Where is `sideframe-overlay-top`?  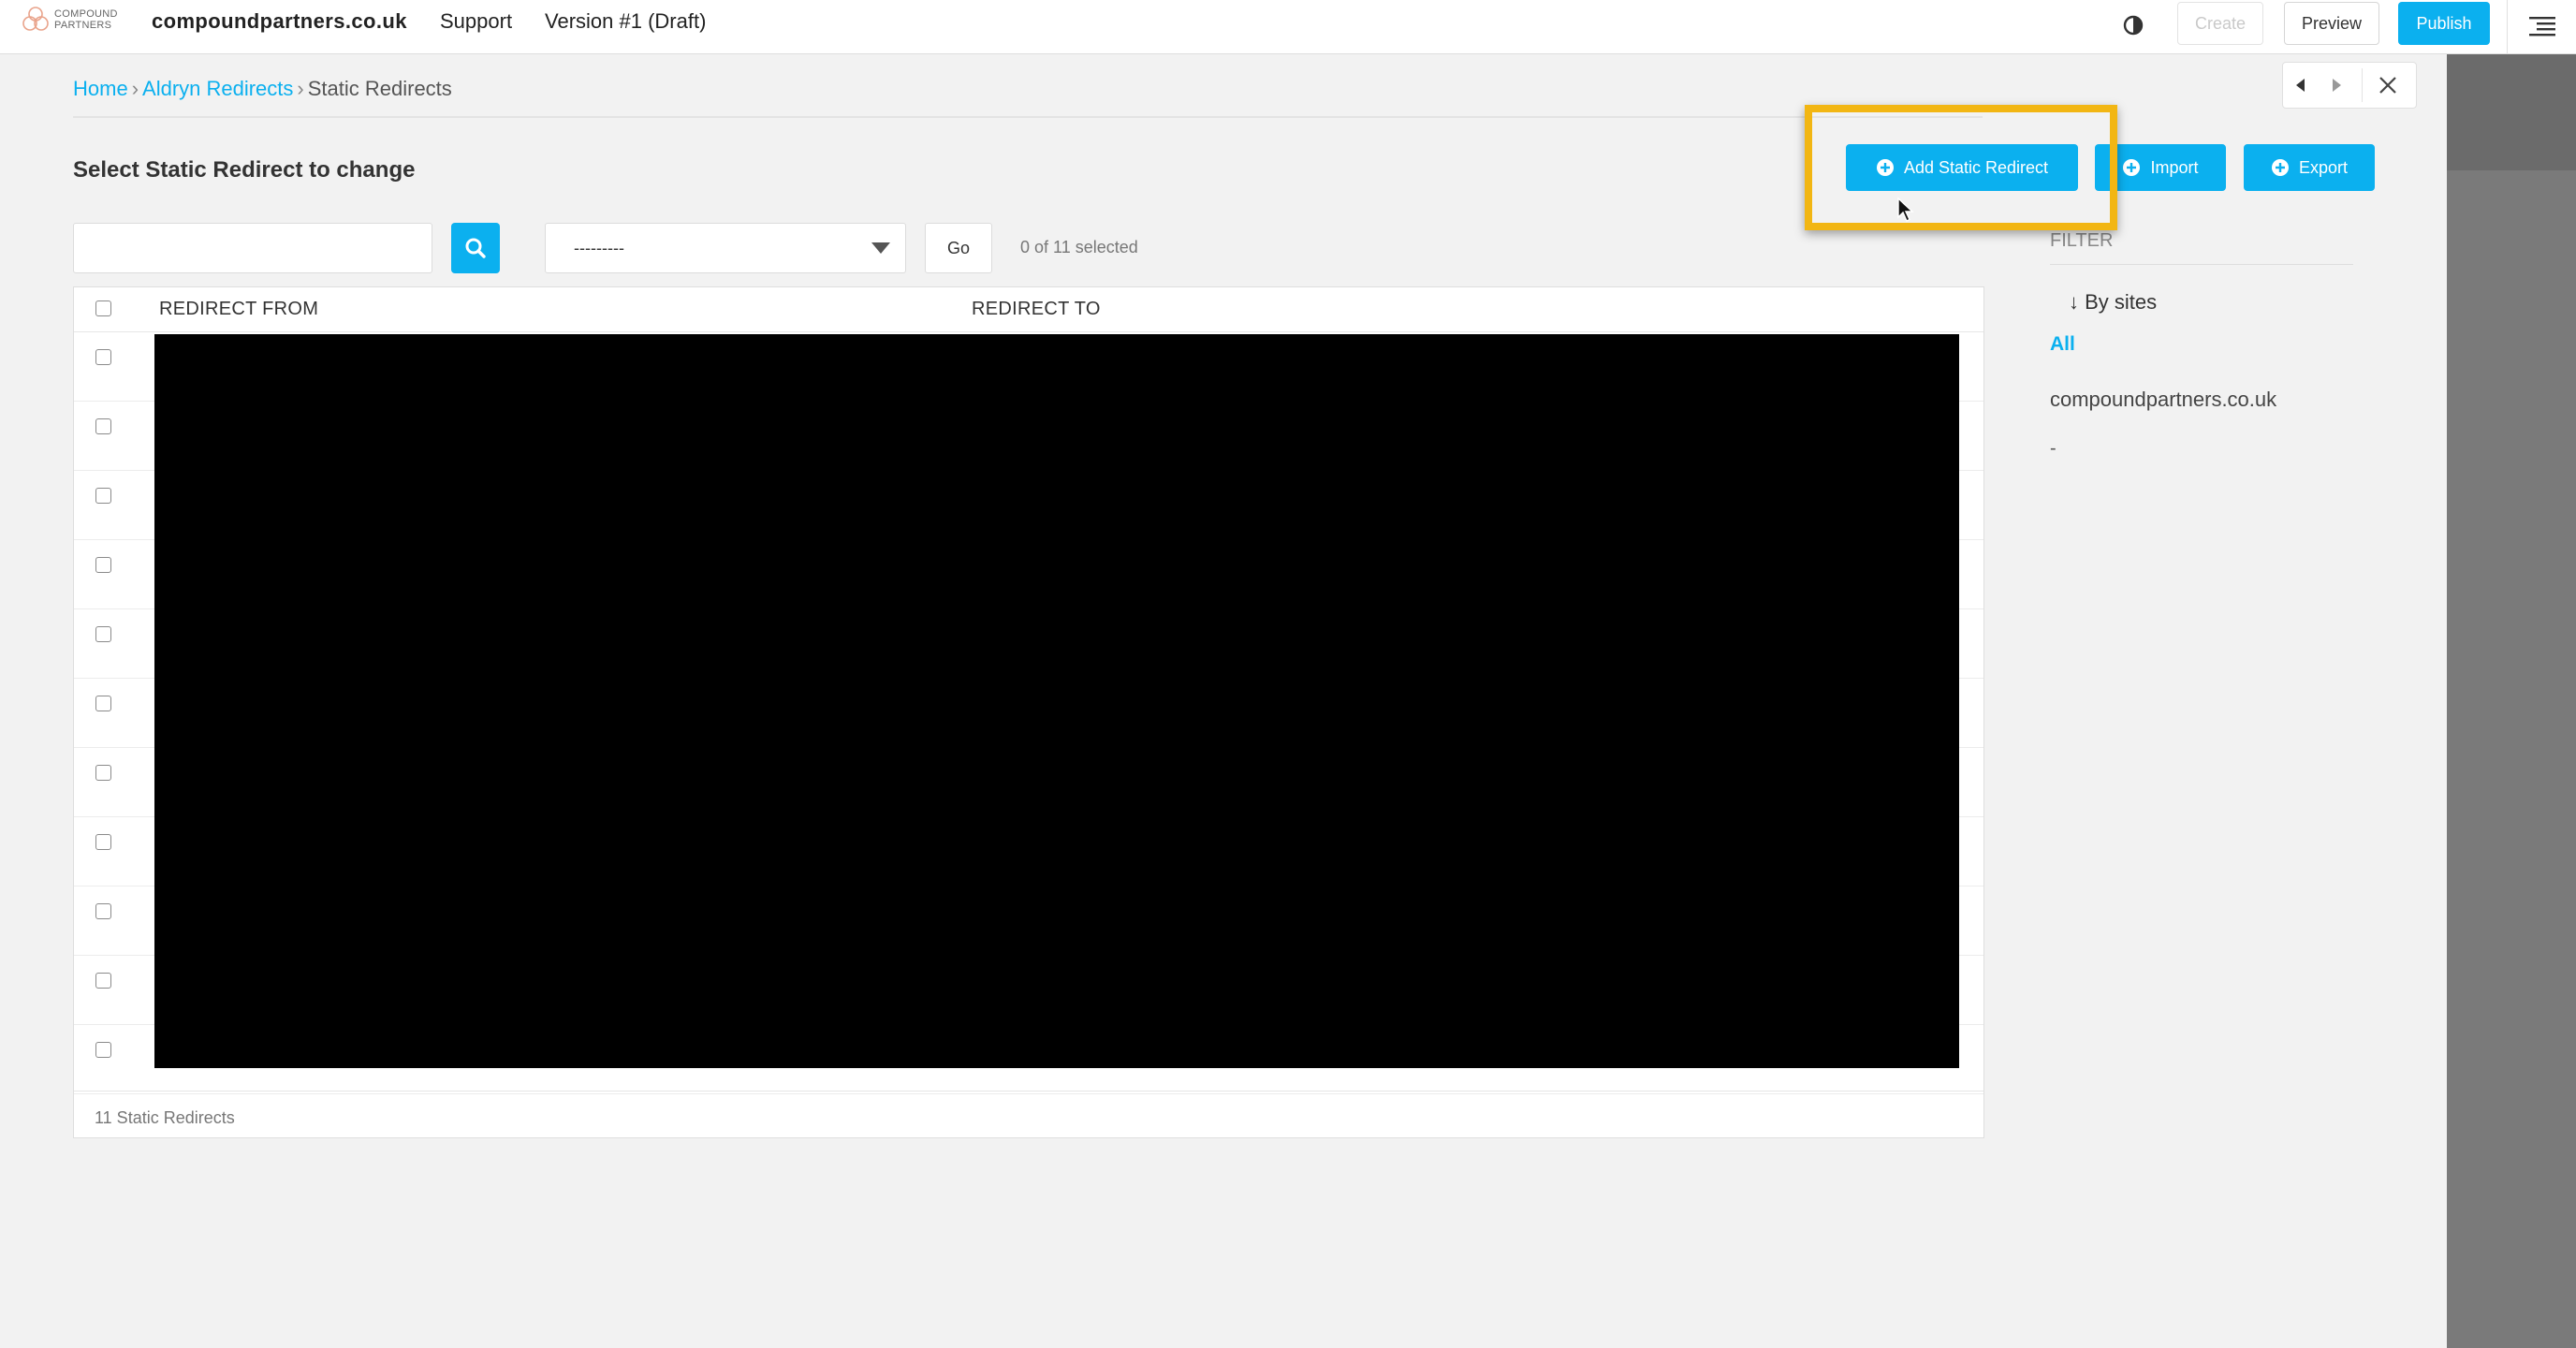
sideframe-overlay-top is located at coordinates (2511, 112).